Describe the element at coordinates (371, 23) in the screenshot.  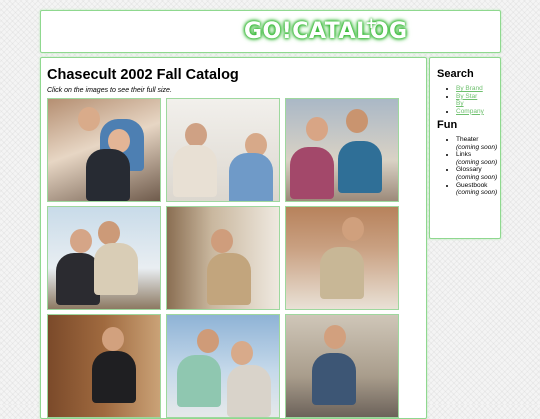
I see `logo-plus-icon: +` at that location.